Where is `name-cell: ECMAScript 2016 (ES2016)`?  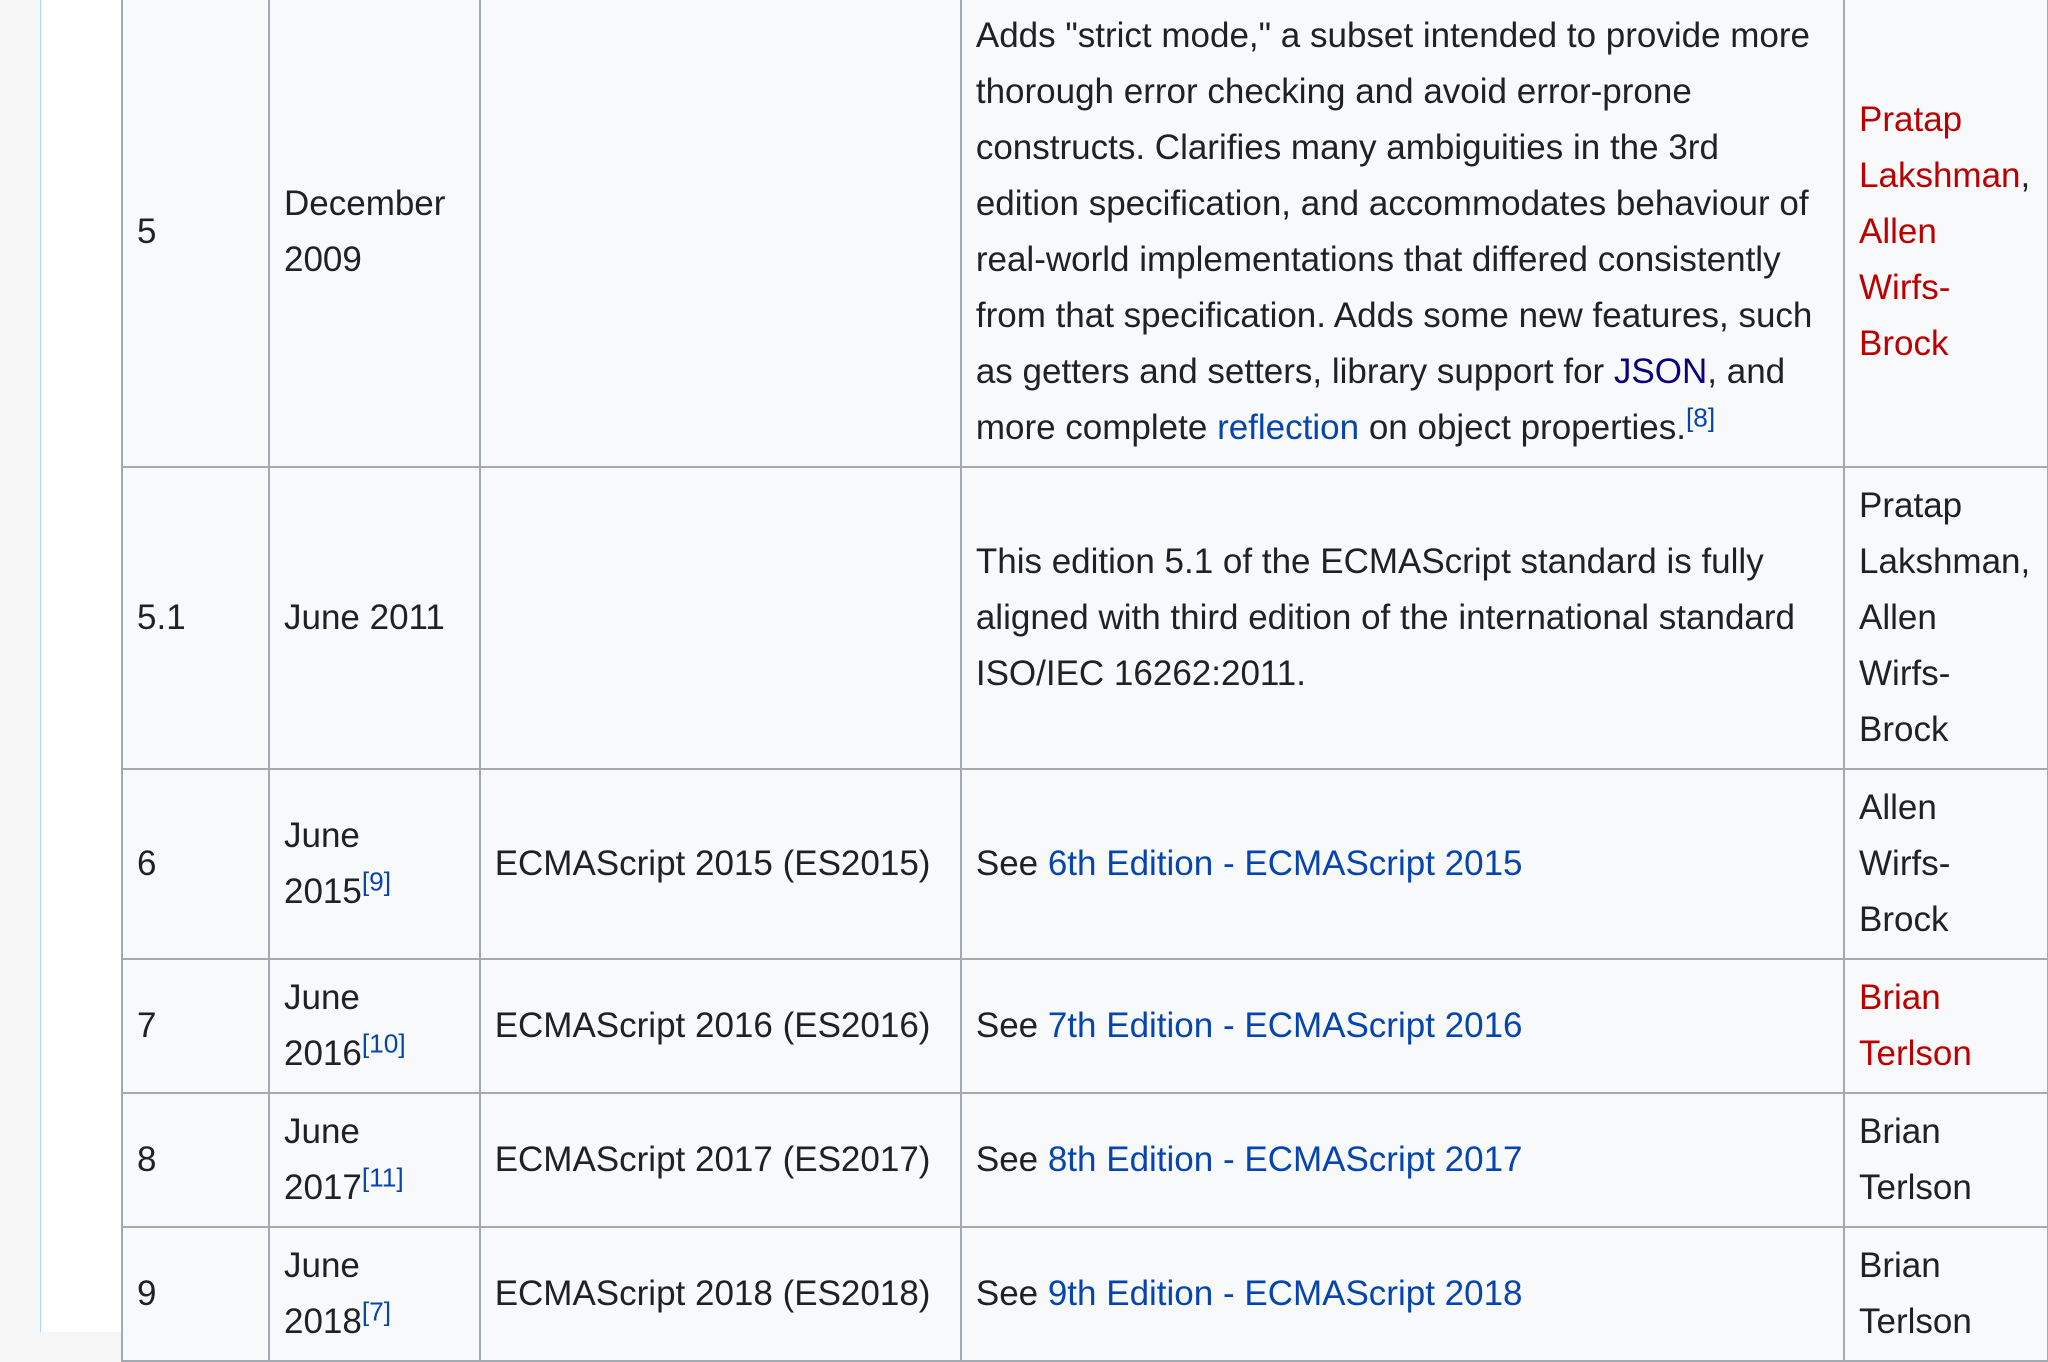 name-cell: ECMAScript 2016 (ES2016) is located at coordinates (720, 1026).